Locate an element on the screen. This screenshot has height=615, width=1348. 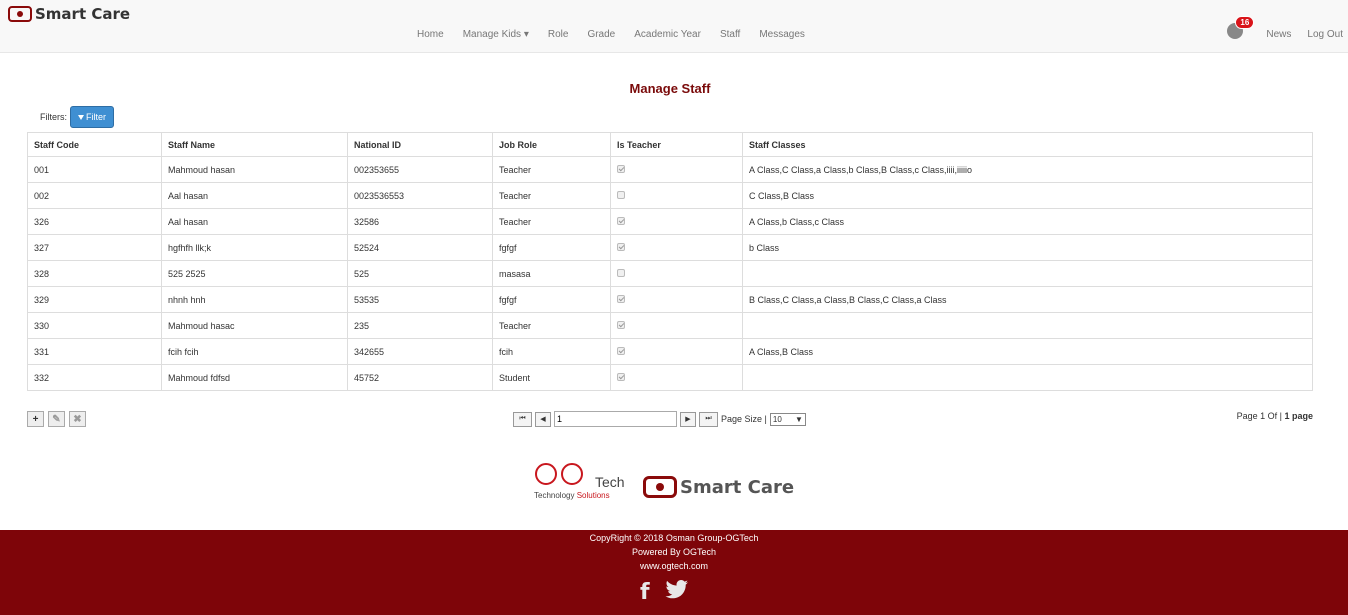
col-staff-classes: Staff Classes is located at coordinates (1027, 144).